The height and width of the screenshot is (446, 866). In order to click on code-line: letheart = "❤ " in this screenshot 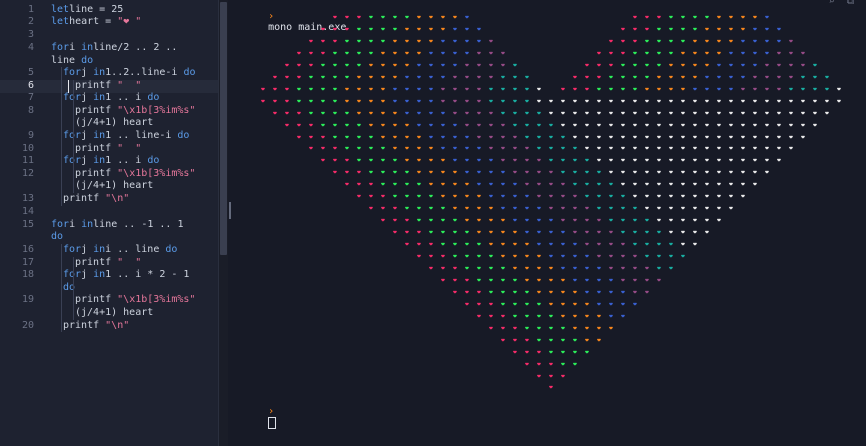, I will do `click(96, 22)`.